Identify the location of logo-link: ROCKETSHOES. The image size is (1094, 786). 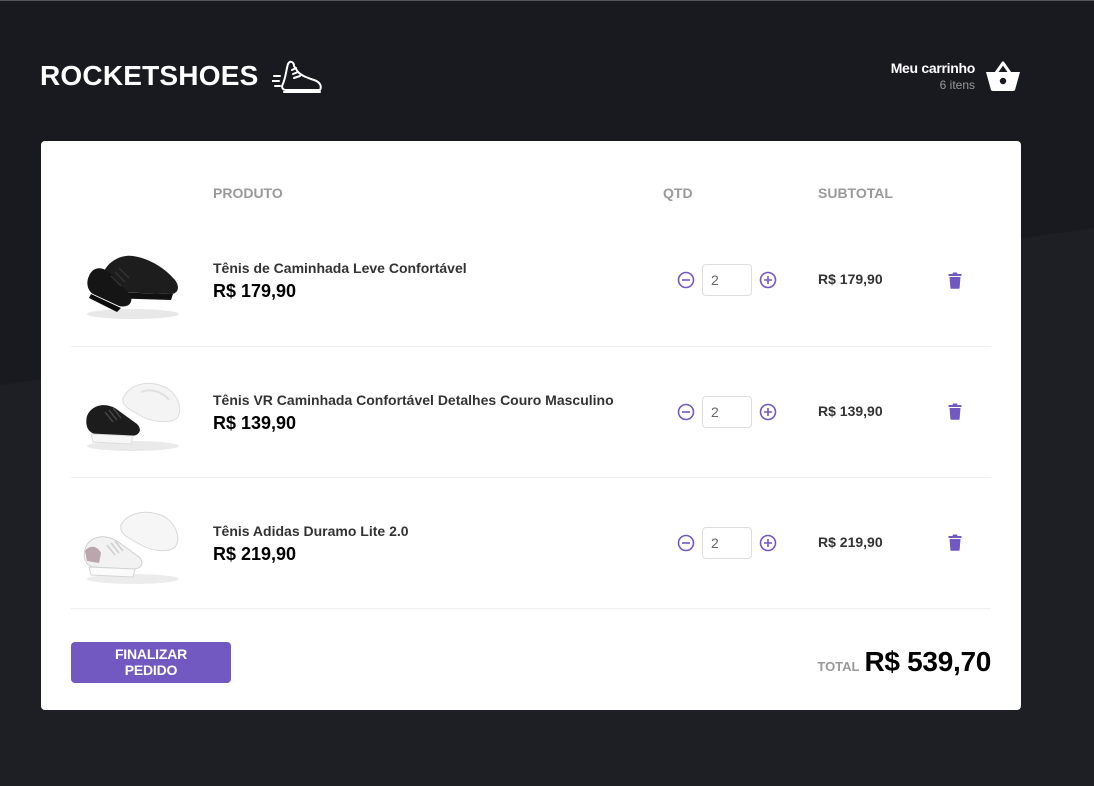
(182, 76).